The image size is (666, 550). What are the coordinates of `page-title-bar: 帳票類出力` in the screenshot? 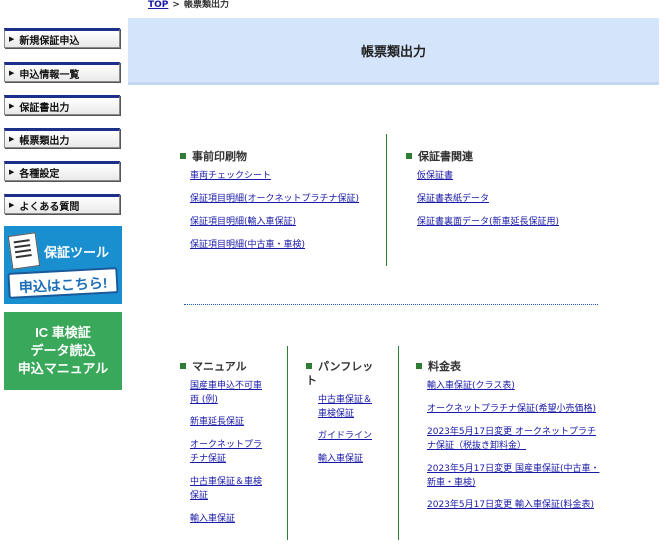 It's located at (393, 51).